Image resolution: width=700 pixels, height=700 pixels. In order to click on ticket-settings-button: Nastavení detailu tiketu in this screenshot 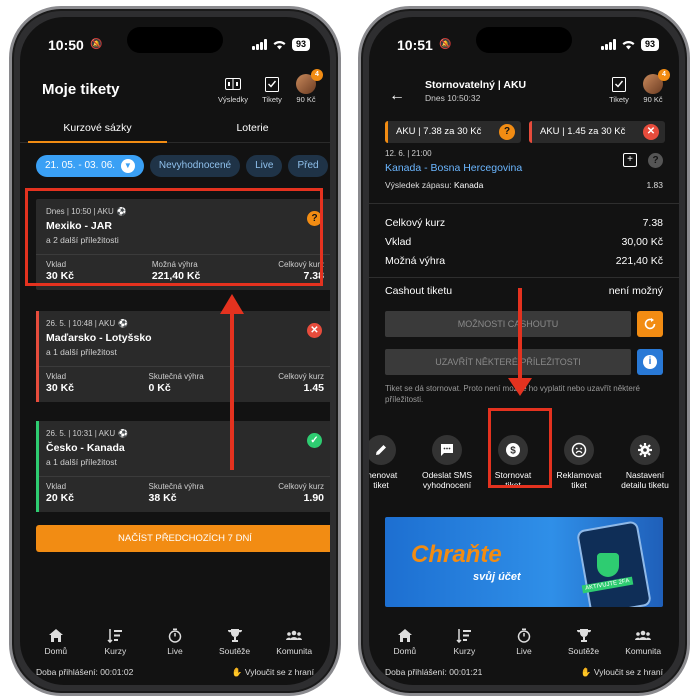, I will do `click(645, 462)`.